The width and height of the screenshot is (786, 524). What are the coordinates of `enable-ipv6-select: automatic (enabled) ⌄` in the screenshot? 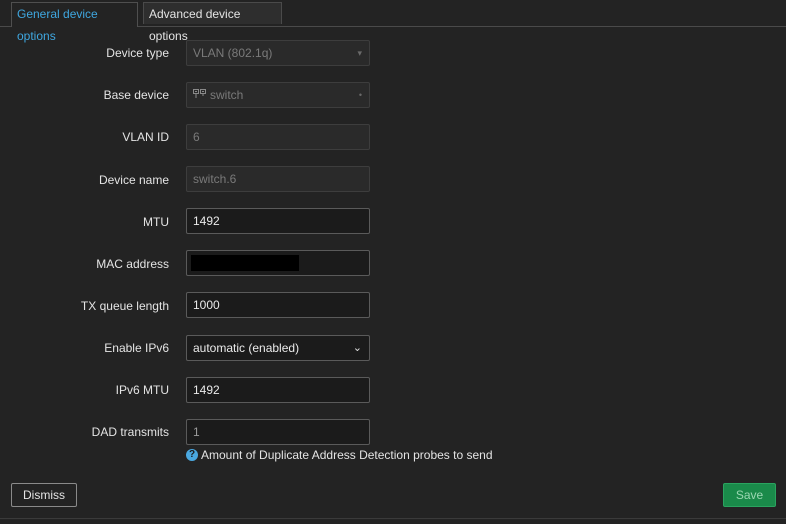 It's located at (278, 348).